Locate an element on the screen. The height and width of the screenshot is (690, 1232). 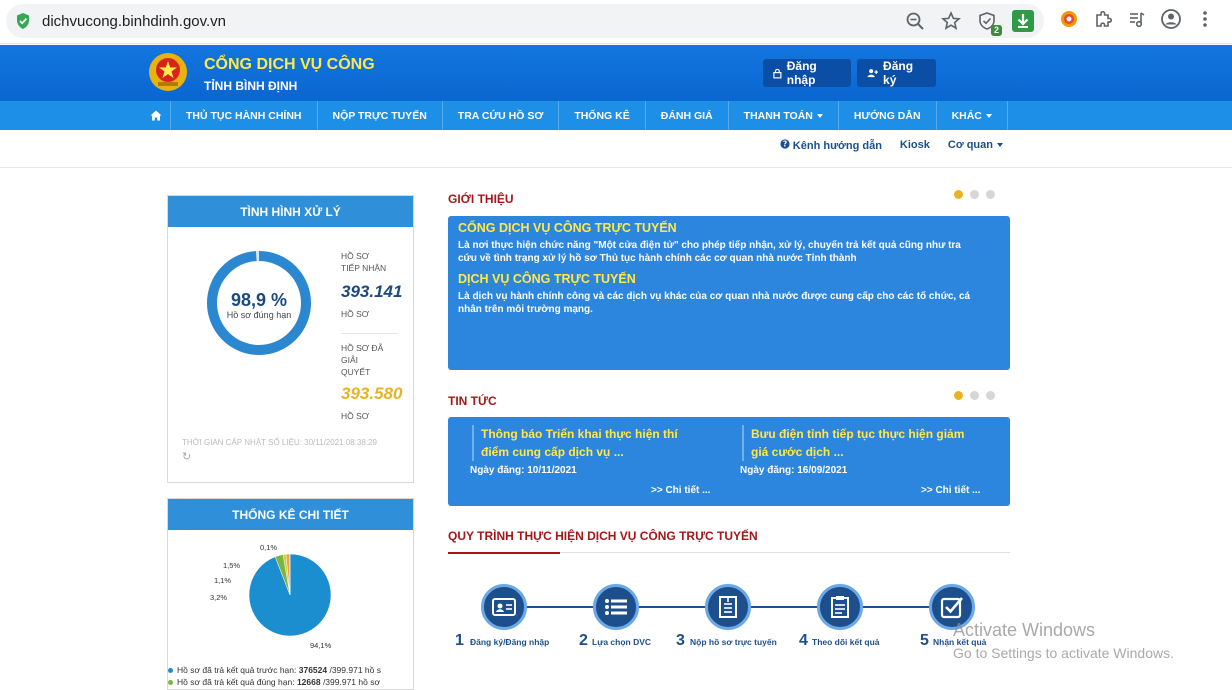
secure-lock-icon is located at coordinates (23, 21).